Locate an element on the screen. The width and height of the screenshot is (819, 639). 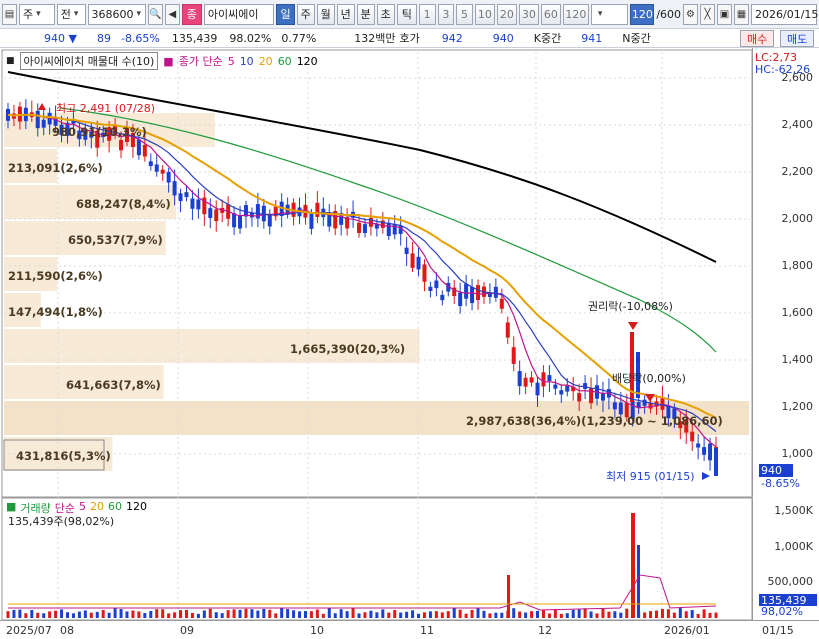
trade-amount: 132백만 is located at coordinates (375, 38).